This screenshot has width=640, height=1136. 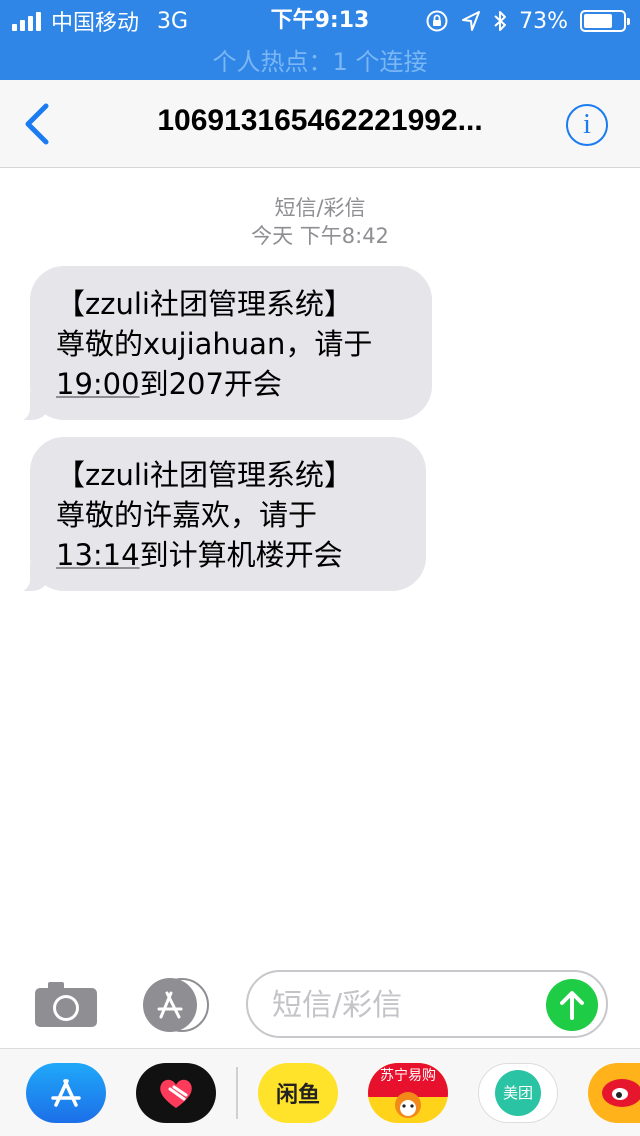 I want to click on app-store-button, so click(x=176, y=1005).